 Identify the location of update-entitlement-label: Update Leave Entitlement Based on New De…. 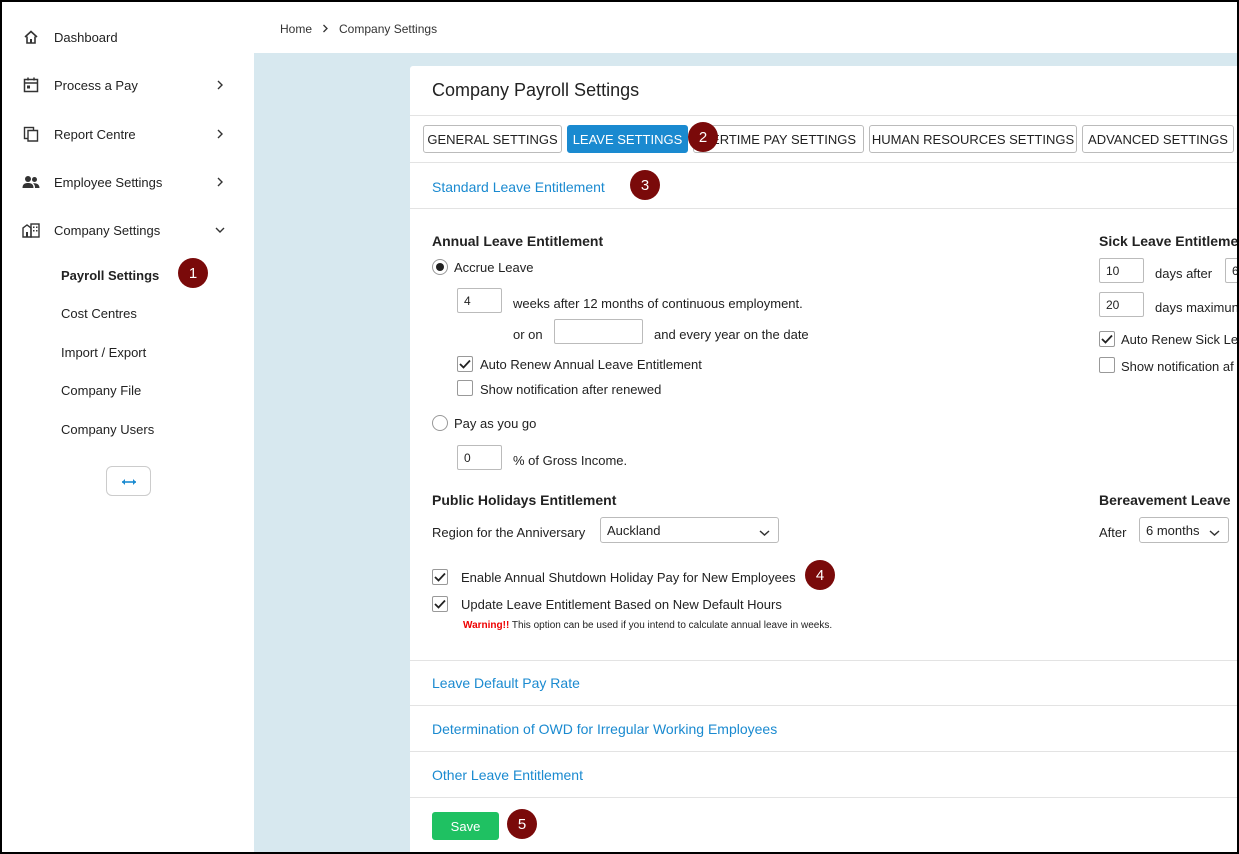
(621, 604).